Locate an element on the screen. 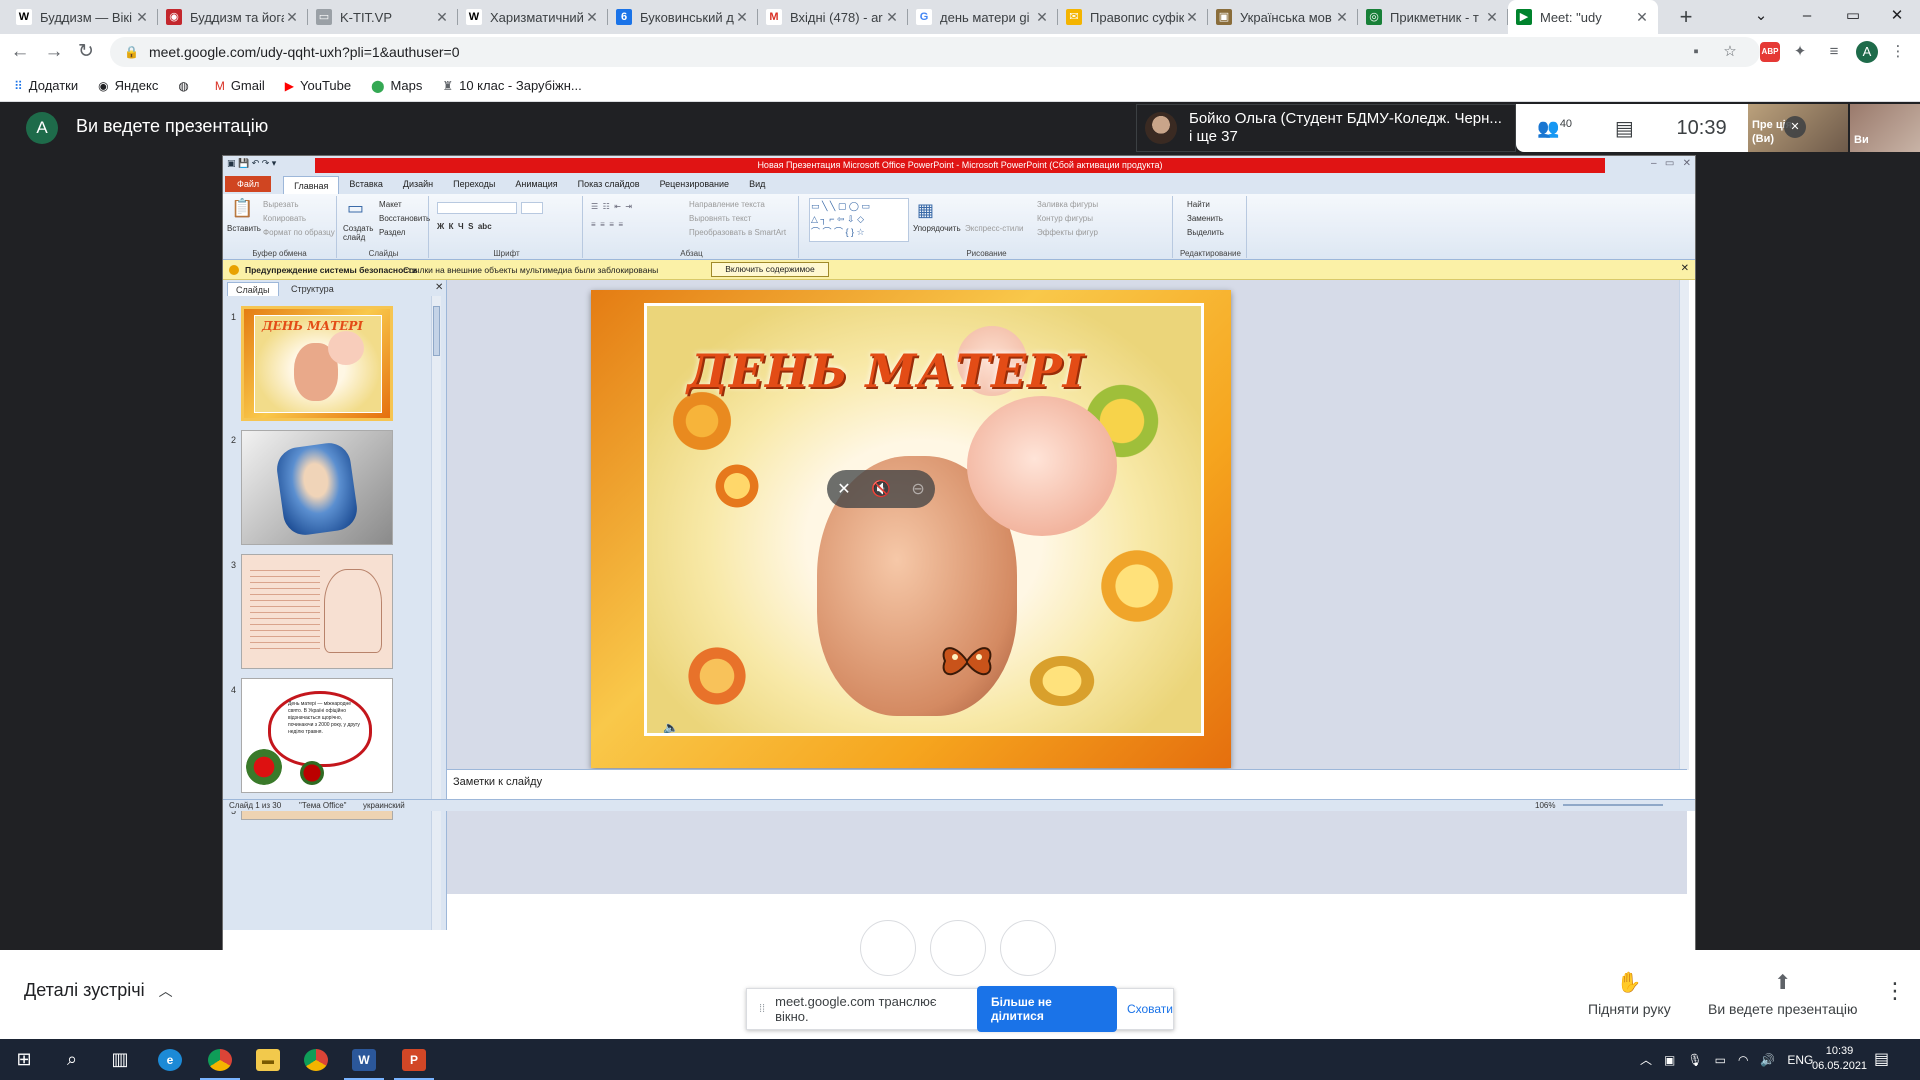 This screenshot has width=1920, height=1080. more-options-icon: ⋮ is located at coordinates (1895, 991).